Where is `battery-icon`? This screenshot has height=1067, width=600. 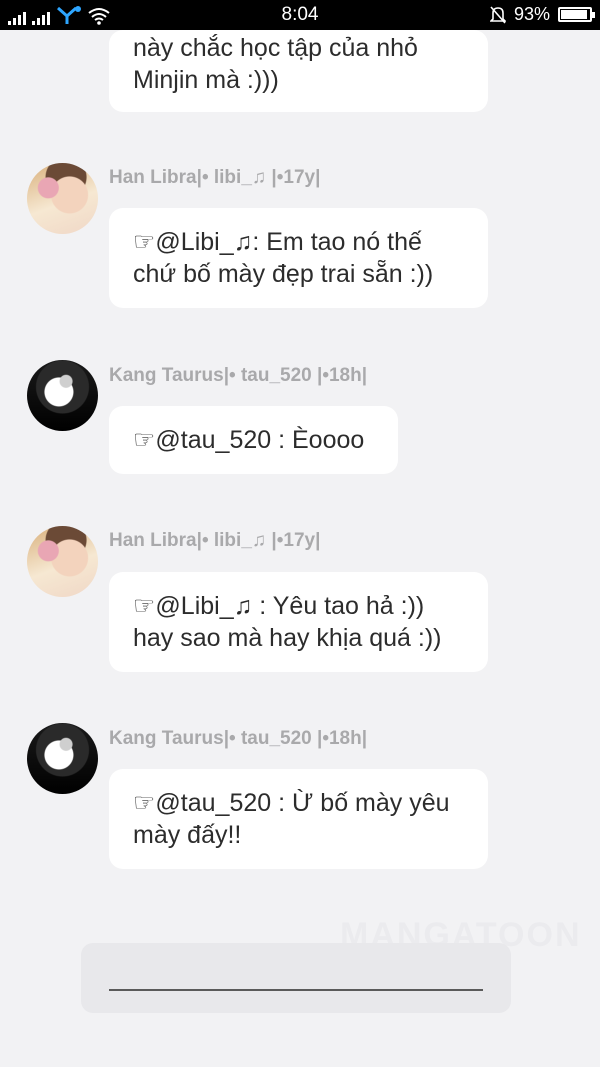 battery-icon is located at coordinates (576, 14).